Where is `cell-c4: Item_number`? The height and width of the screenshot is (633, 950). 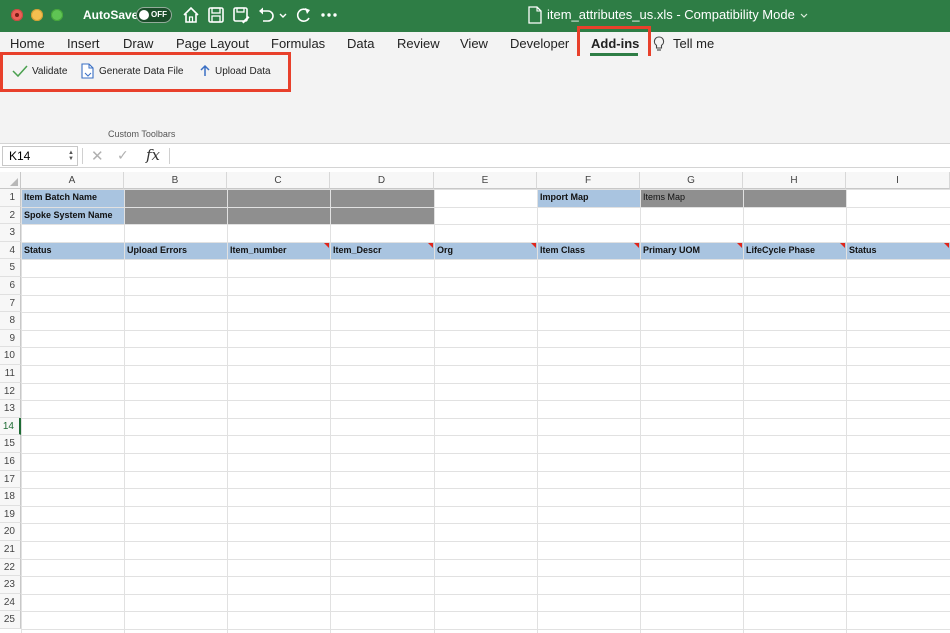
cell-c4: Item_number is located at coordinates (278, 251).